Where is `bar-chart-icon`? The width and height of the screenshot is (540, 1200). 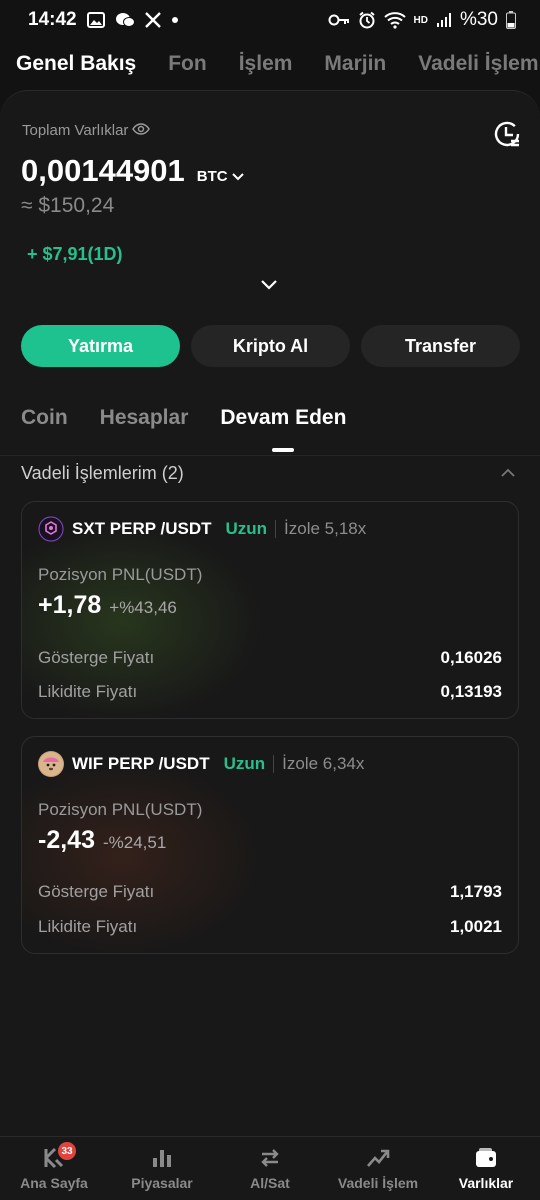
bar-chart-icon is located at coordinates (162, 1158).